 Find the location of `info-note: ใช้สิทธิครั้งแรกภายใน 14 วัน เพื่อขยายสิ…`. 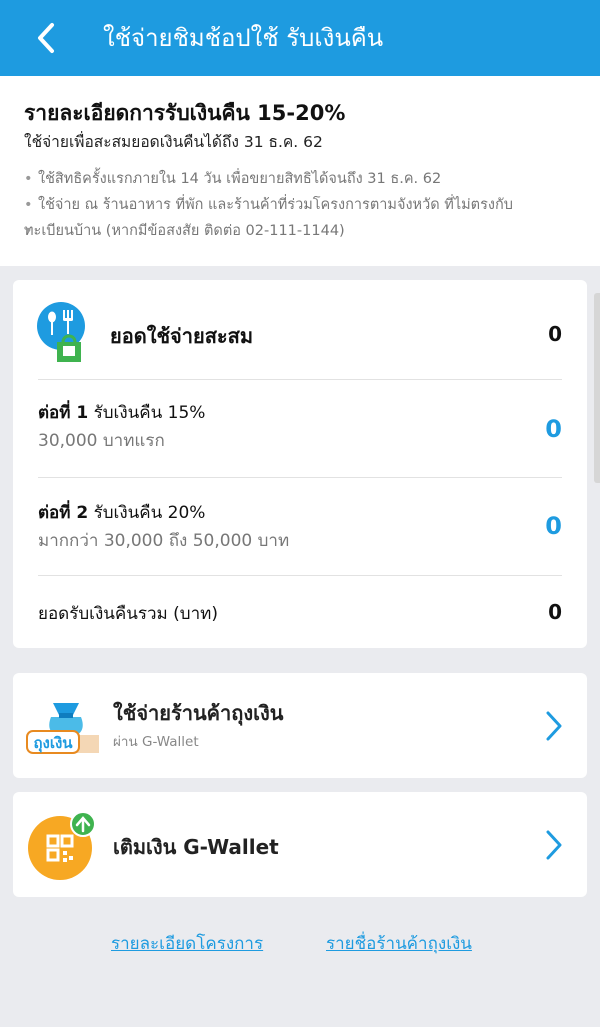

info-note: ใช้สิทธิครั้งแรกภายใน 14 วัน เพื่อขยายสิ… is located at coordinates (300, 179).